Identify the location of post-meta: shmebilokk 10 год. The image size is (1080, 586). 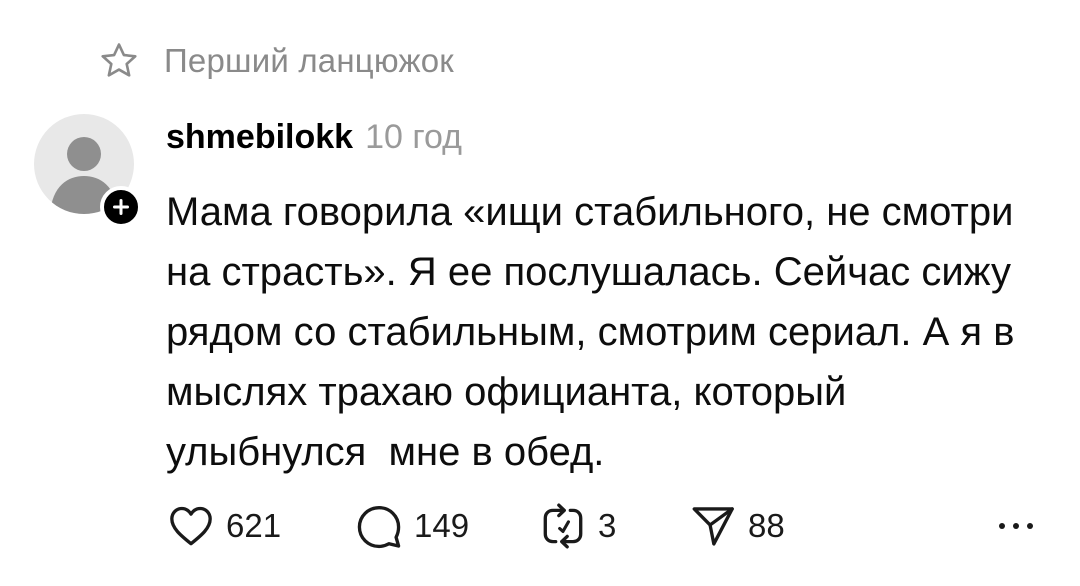
(314, 137).